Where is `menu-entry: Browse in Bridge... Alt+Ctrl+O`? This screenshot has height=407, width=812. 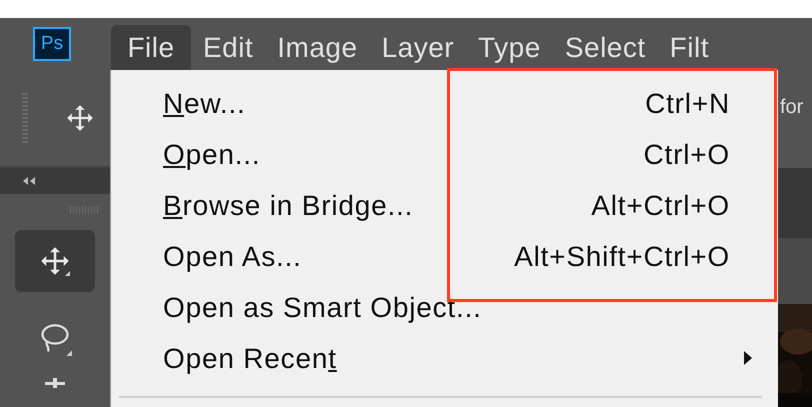
menu-entry: Browse in Bridge... Alt+Ctrl+O is located at coordinates (444, 205).